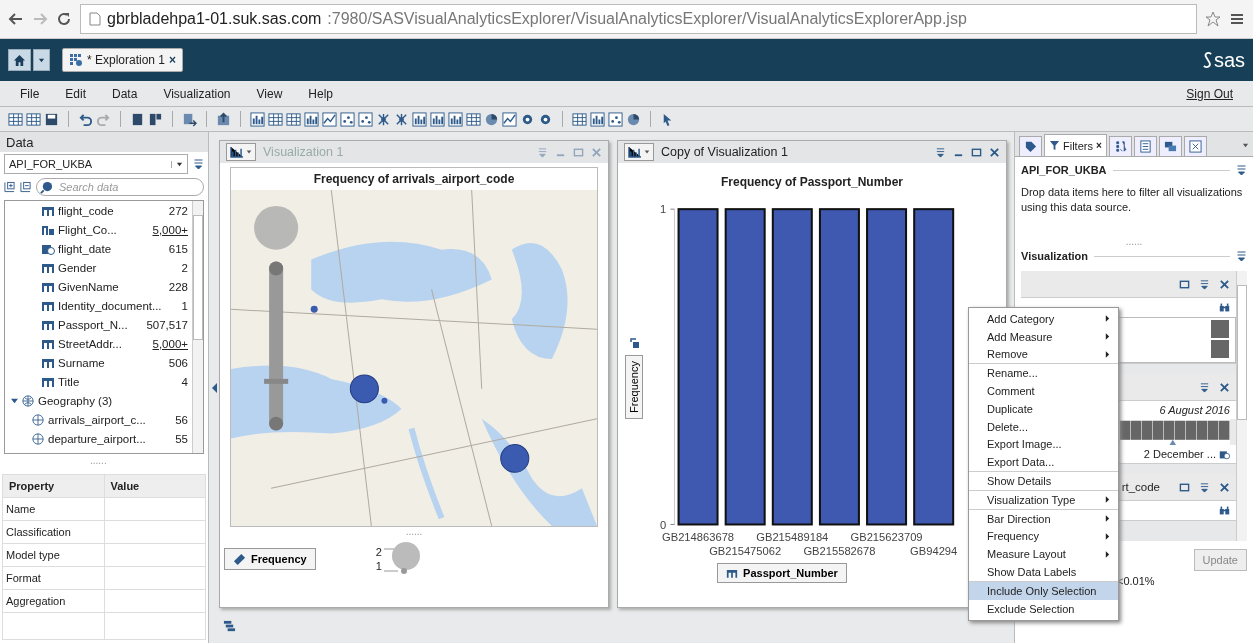 The width and height of the screenshot is (1253, 643). What do you see at coordinates (782, 573) in the screenshot?
I see `x-axis-button: Passport_Number` at bounding box center [782, 573].